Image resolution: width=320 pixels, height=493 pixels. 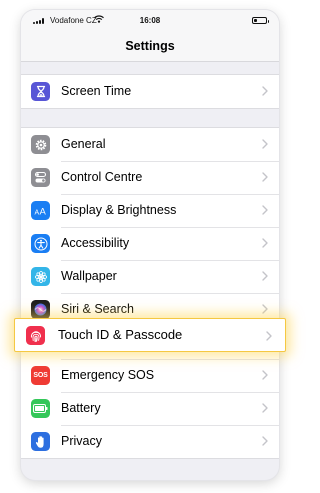 I want to click on hourglass-icon, so click(x=40, y=91).